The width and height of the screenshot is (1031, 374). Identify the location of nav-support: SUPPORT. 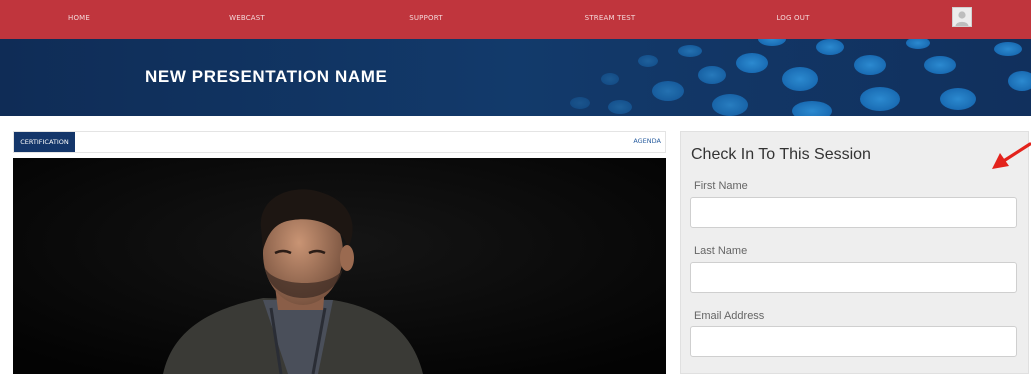
(426, 18).